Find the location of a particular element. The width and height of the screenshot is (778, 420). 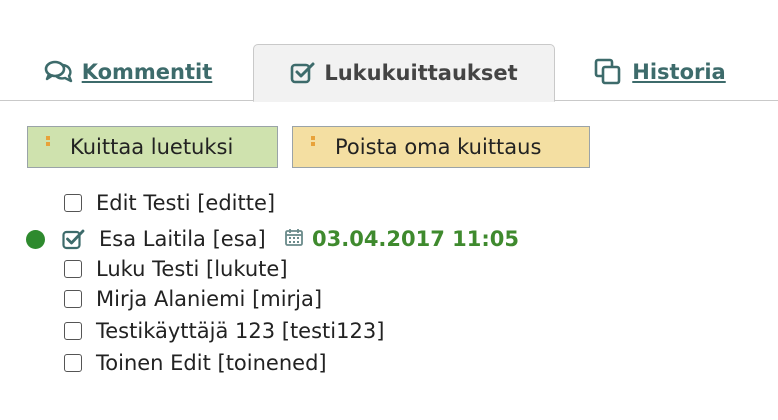

tab-historia: Historia is located at coordinates (660, 72).